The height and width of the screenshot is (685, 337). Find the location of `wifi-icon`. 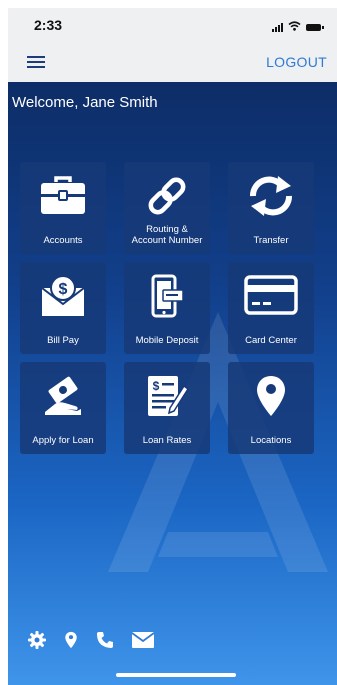

wifi-icon is located at coordinates (294, 27).